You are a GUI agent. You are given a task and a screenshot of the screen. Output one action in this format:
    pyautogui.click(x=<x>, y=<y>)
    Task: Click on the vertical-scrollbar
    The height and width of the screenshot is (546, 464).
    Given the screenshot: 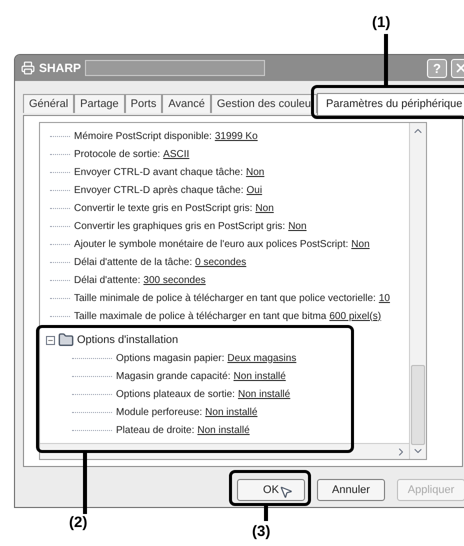 What is the action you would take?
    pyautogui.click(x=417, y=291)
    